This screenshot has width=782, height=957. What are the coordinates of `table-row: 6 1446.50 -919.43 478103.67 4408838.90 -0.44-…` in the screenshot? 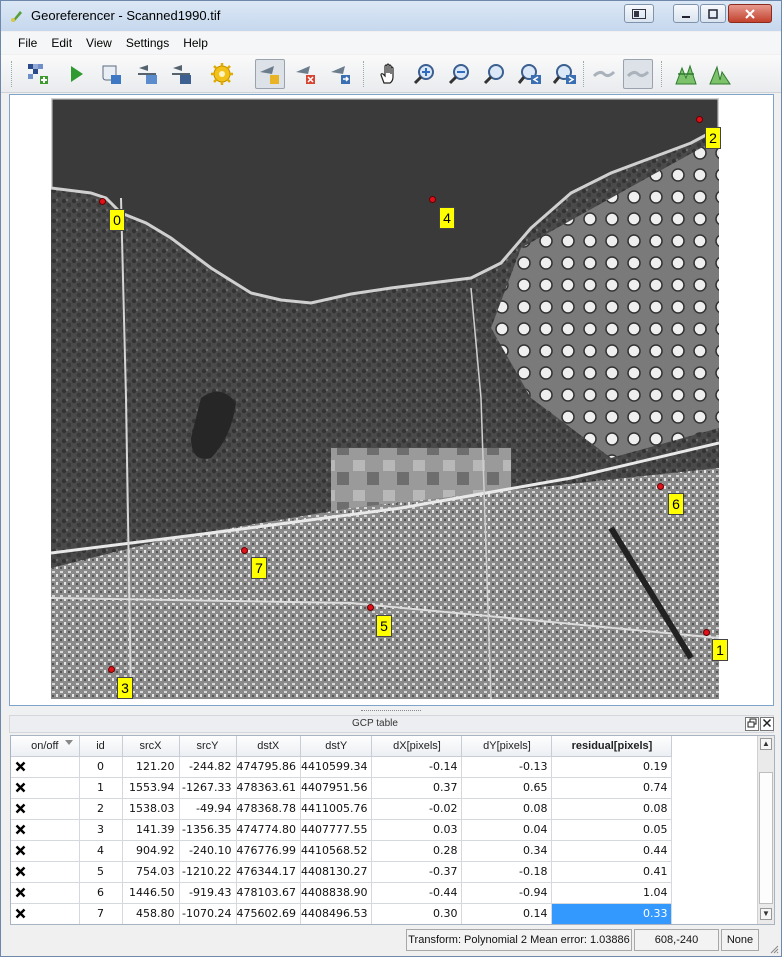 It's located at (342, 893).